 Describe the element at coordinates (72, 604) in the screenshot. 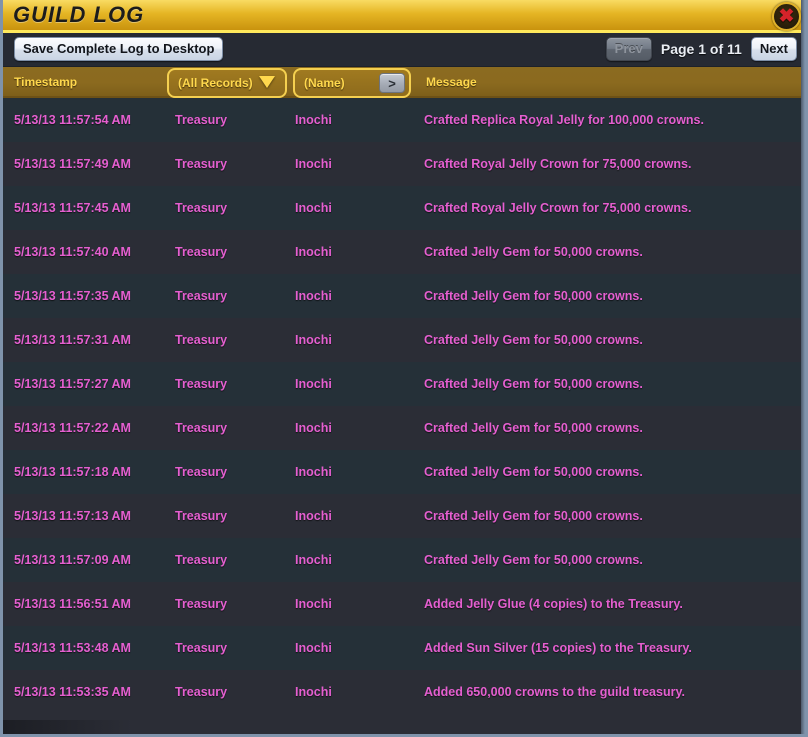

I see `log-cell-timestamp: 5/13/13 11:56:51 AM` at that location.